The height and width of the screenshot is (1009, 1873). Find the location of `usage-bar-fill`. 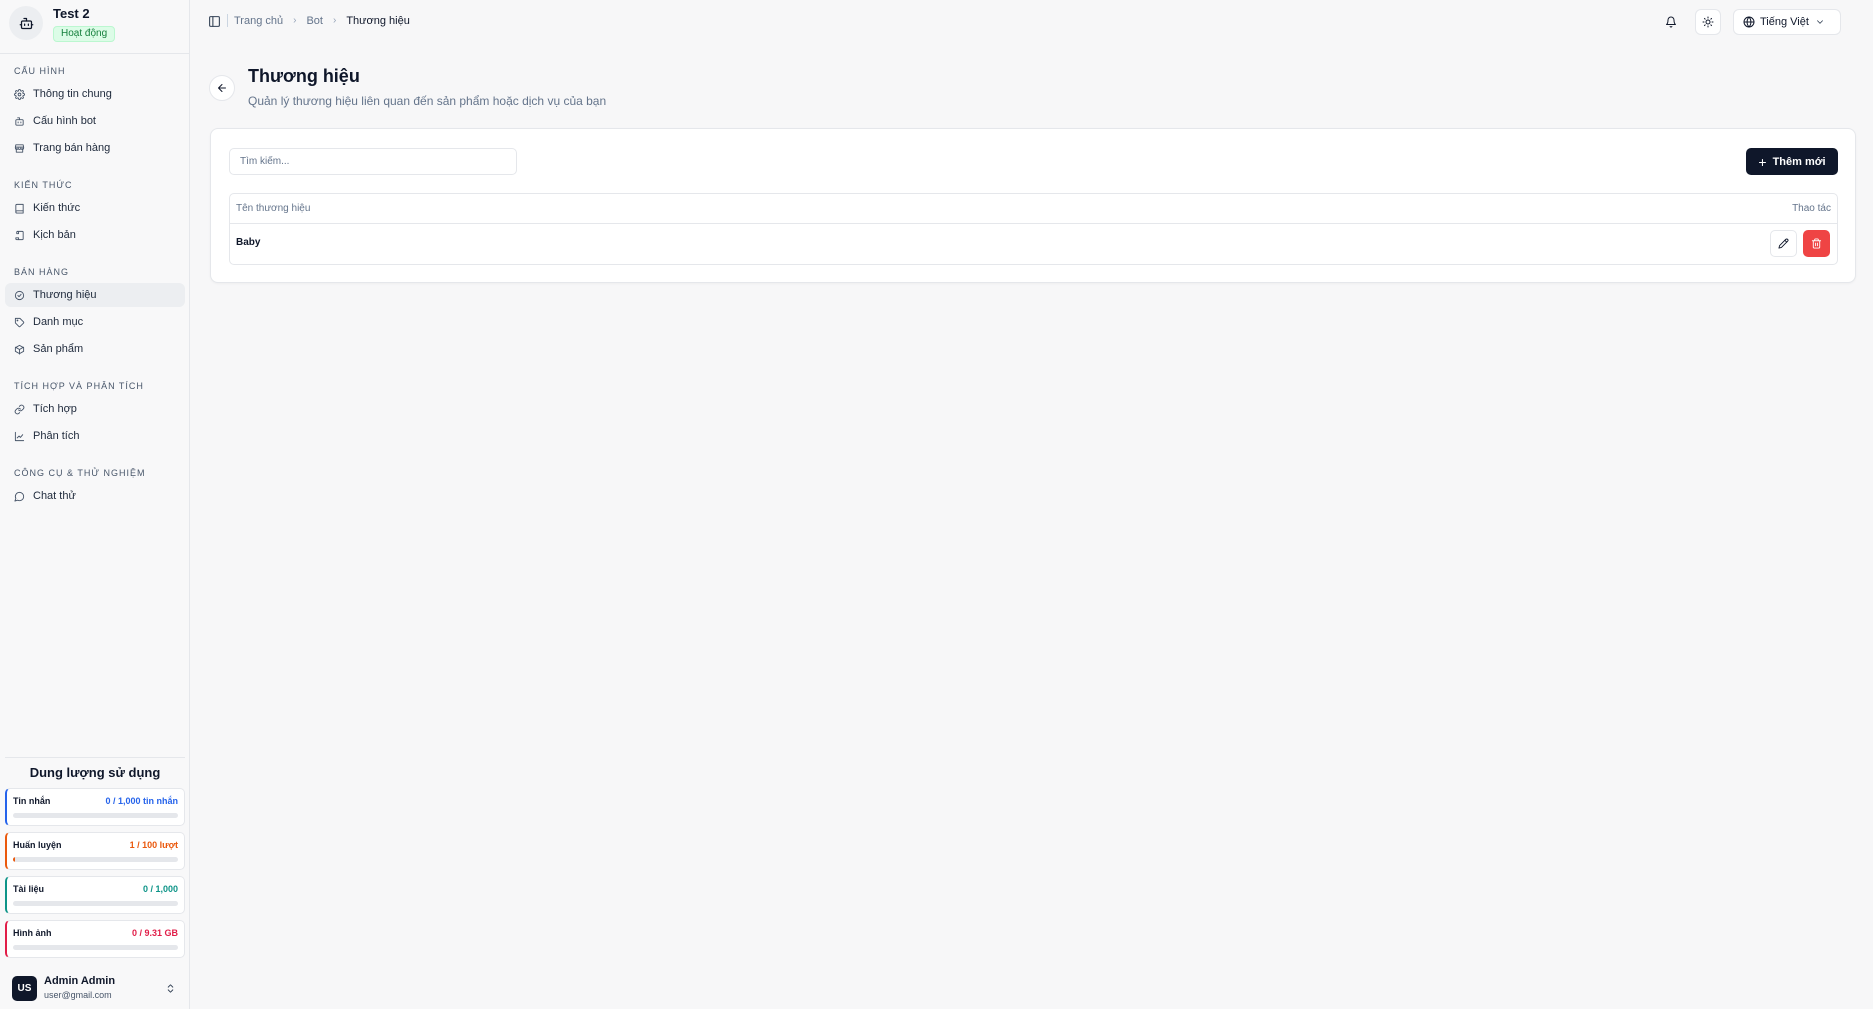

usage-bar-fill is located at coordinates (14, 859).